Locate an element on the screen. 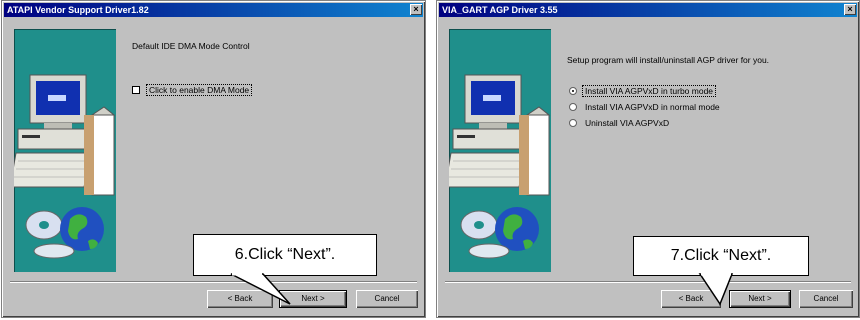  radio-label: Install VIA AGPVxD in normal mode is located at coordinates (652, 107).